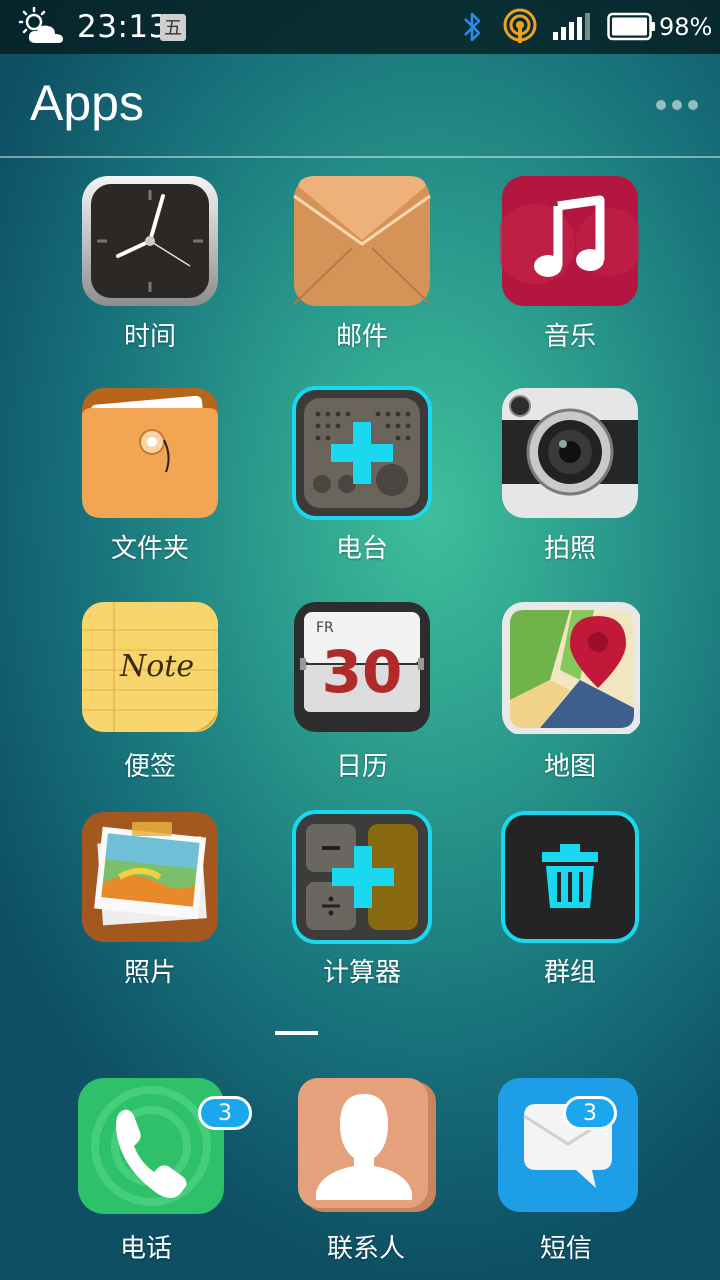 This screenshot has width=720, height=1280. I want to click on app-label: 邮件, so click(361, 337).